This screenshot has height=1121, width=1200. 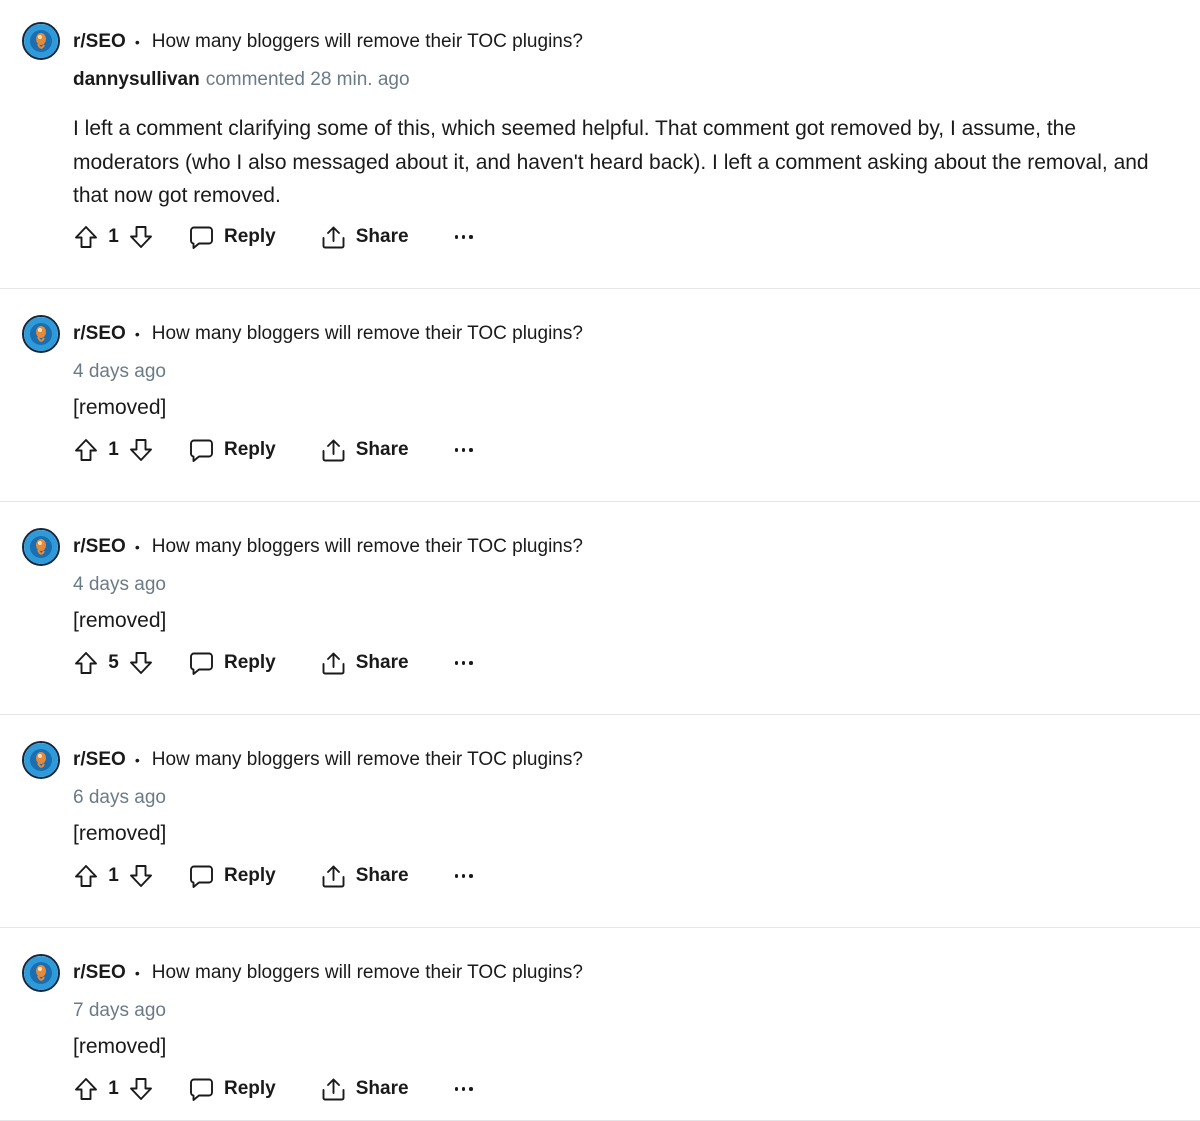 I want to click on comment-timestamp: commented 28 min. ago, so click(x=307, y=79).